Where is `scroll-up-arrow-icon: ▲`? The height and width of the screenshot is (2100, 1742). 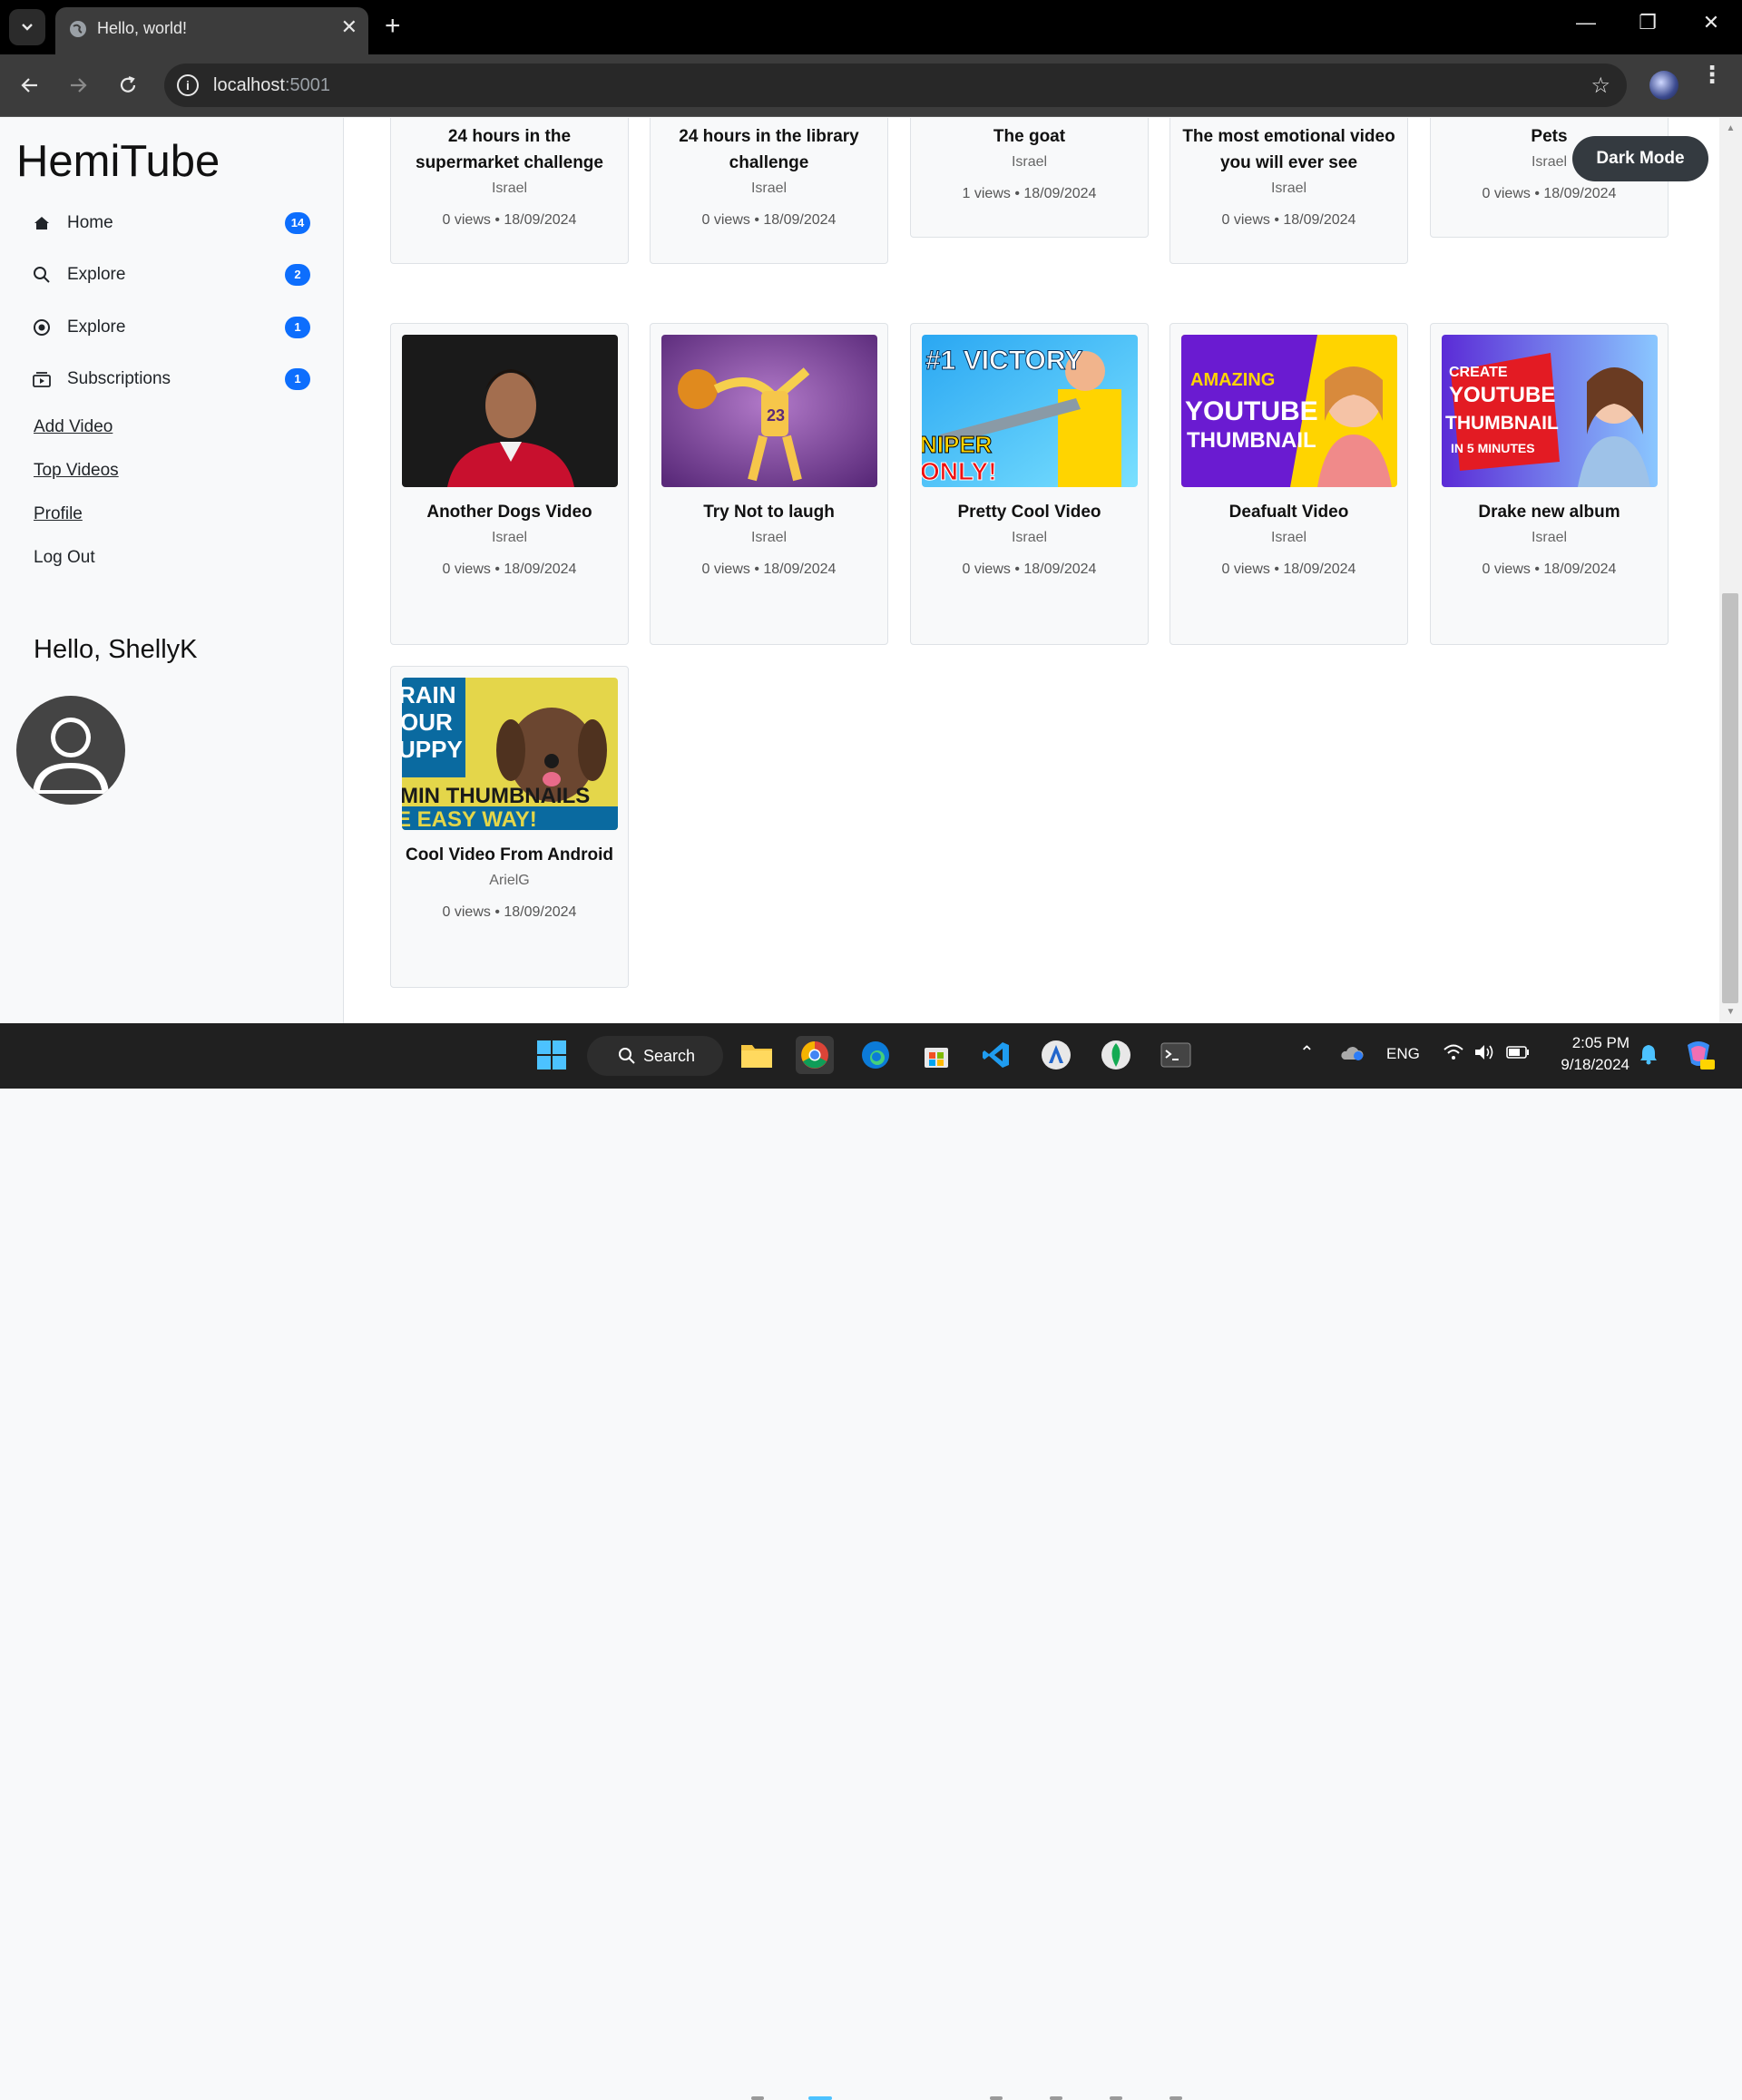
scroll-up-arrow-icon: ▲ is located at coordinates (1730, 128).